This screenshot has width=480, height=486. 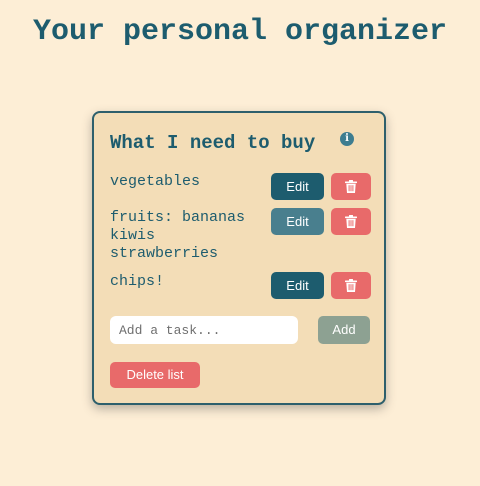 I want to click on info-icon: i, so click(x=347, y=139).